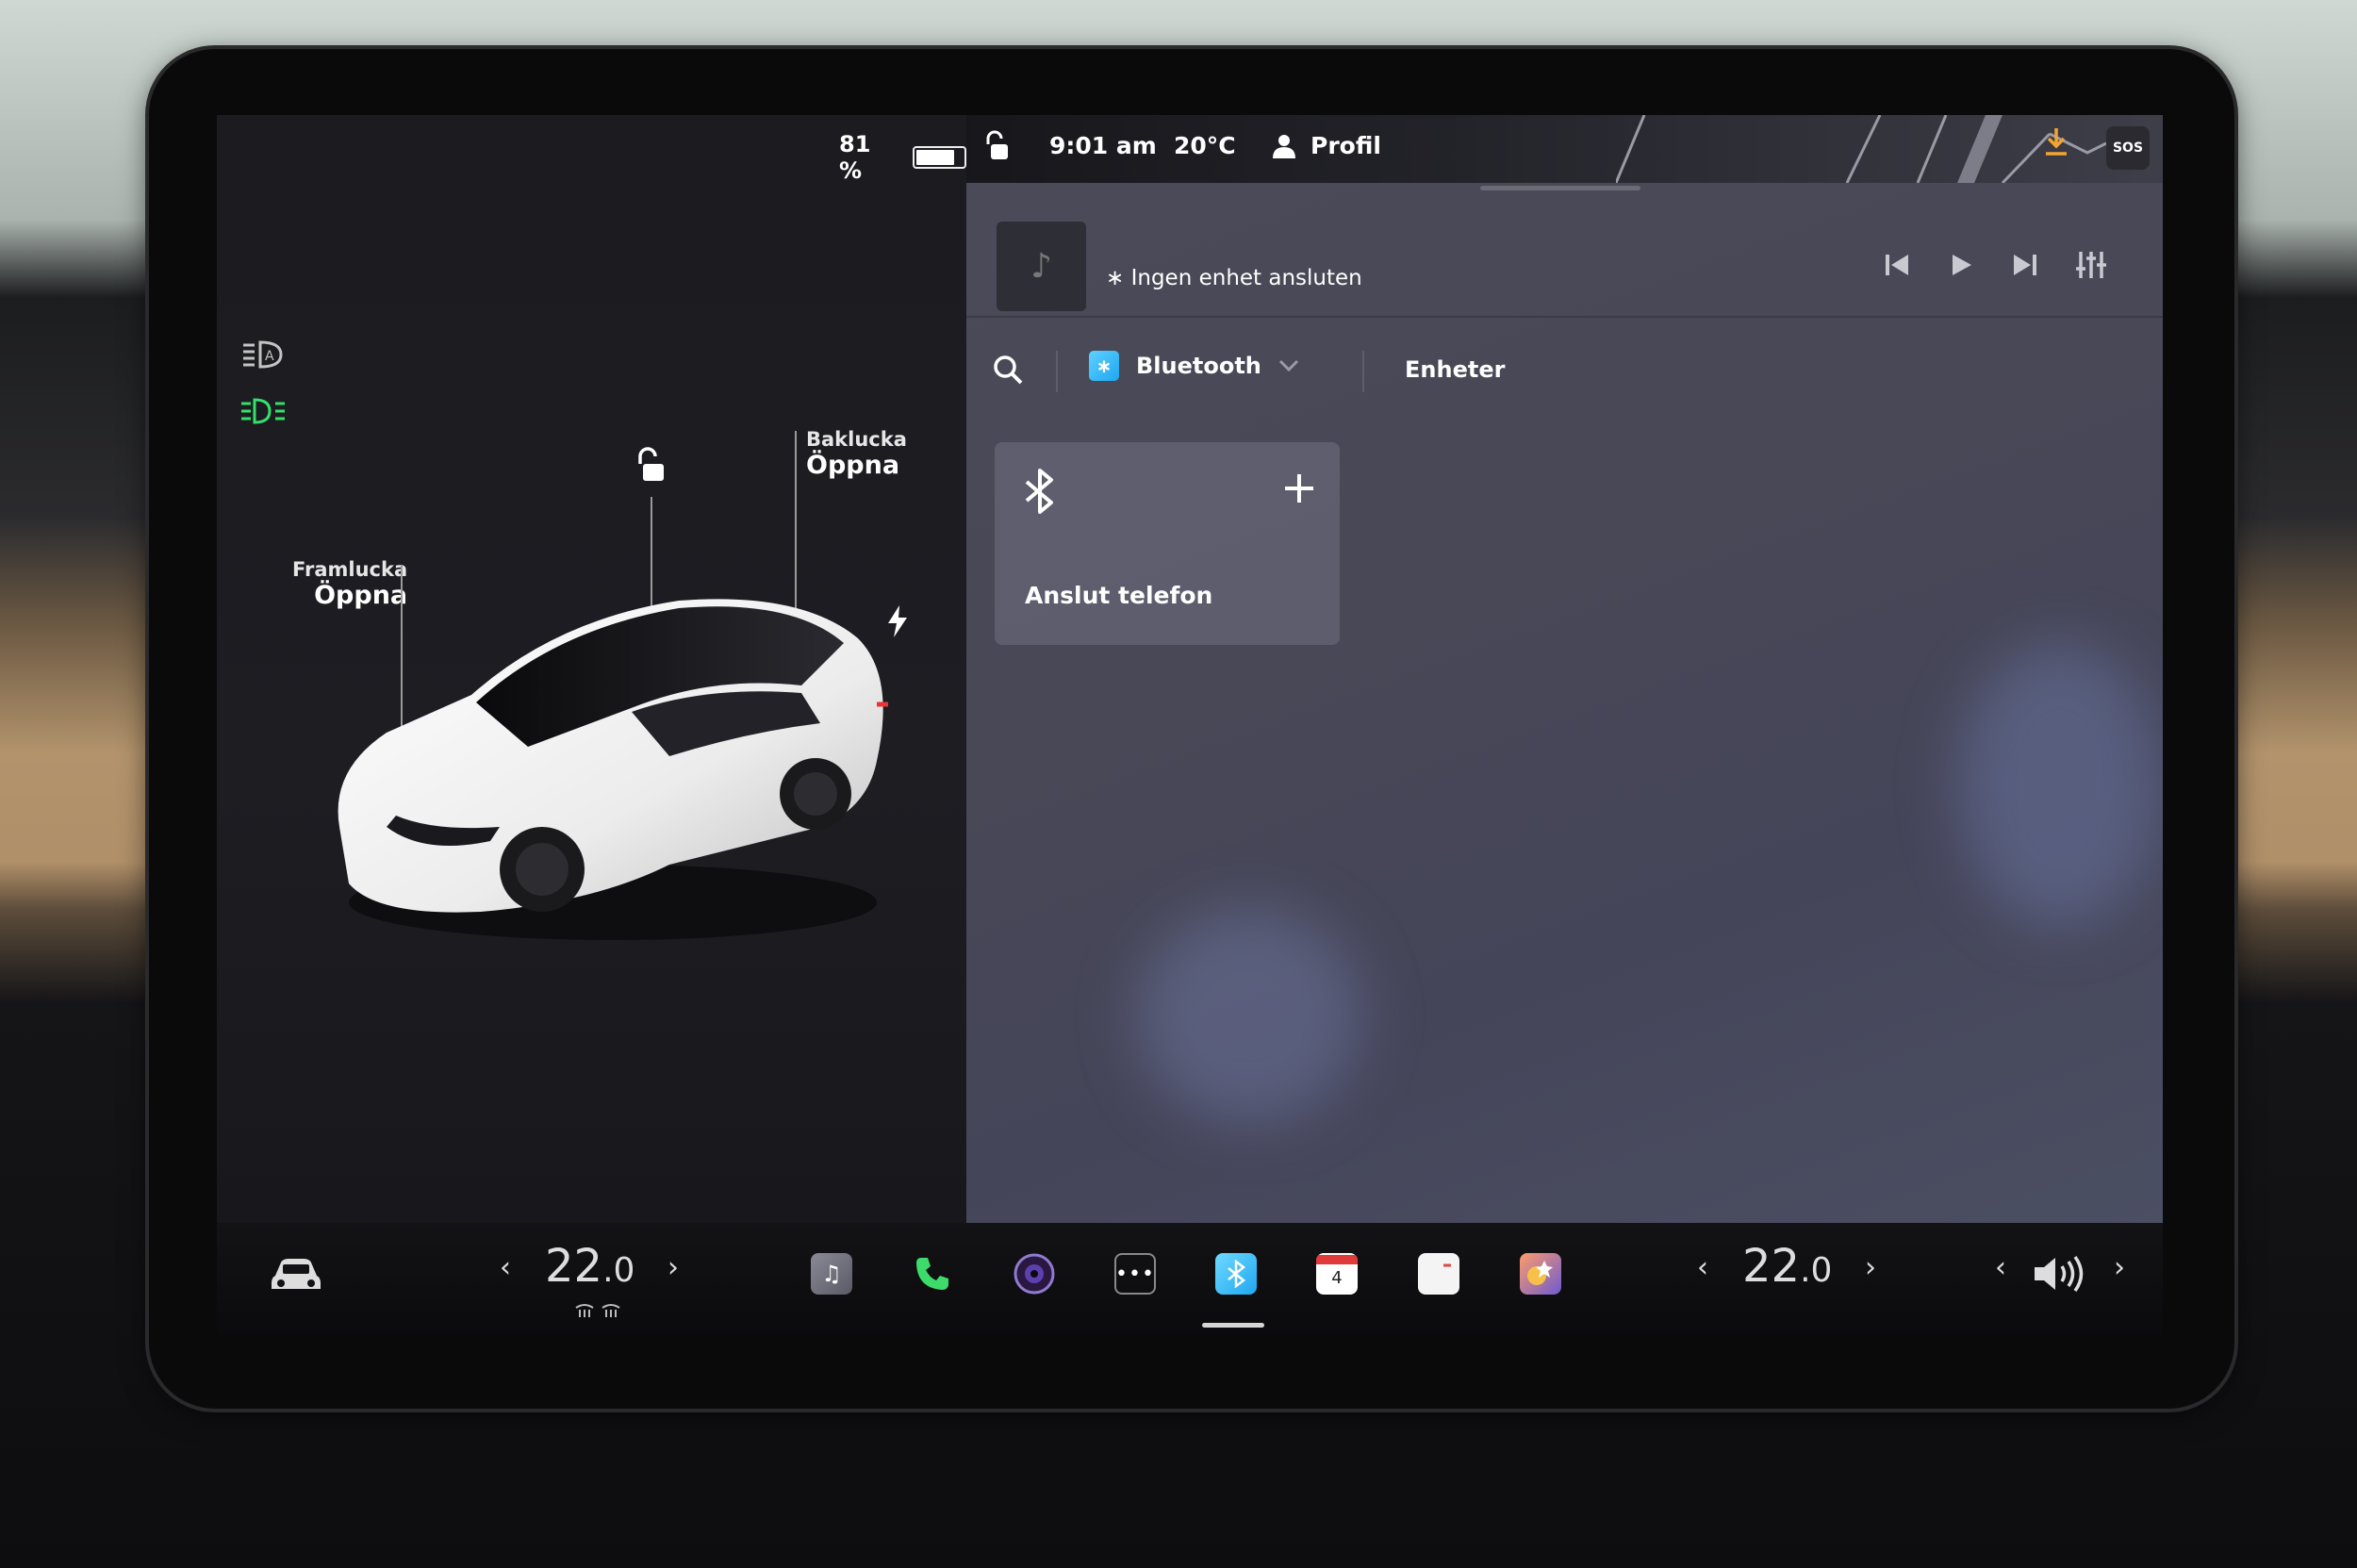  I want to click on calendar-header, so click(1337, 1259).